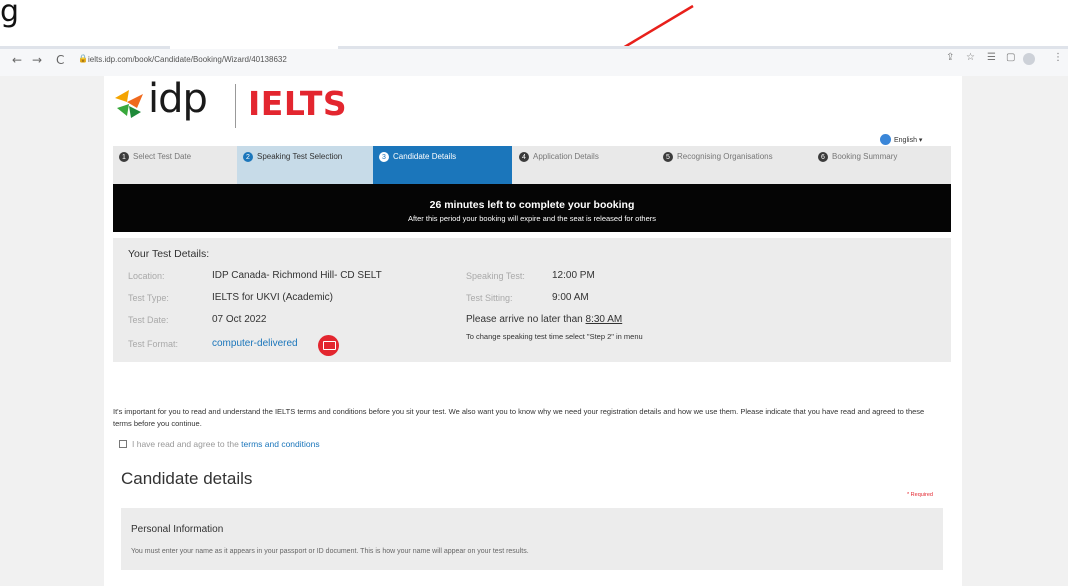  Describe the element at coordinates (235, 106) in the screenshot. I see `logo-divider` at that location.